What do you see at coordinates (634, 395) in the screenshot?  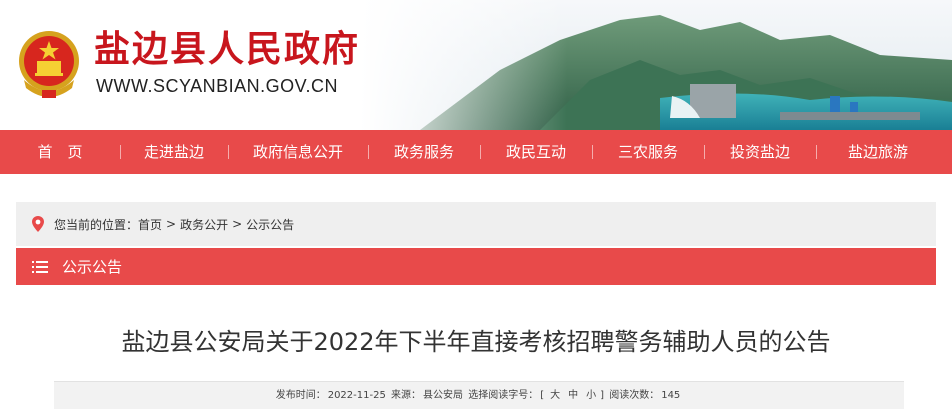 I see `view-count-label: 阅读次数：` at bounding box center [634, 395].